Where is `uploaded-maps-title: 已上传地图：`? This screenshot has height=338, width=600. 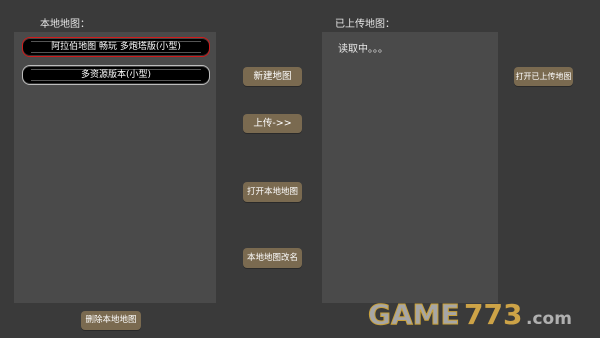
uploaded-maps-title: 已上传地图： is located at coordinates (365, 24).